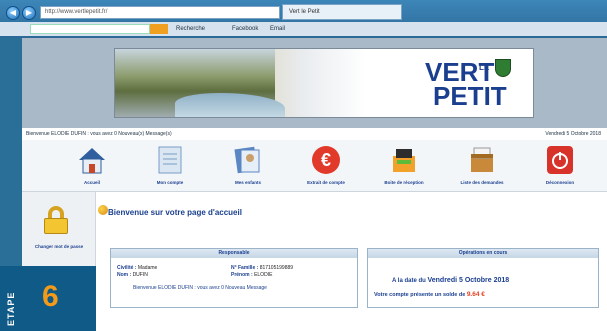 The height and width of the screenshot is (331, 607). I want to click on responsable-heading: Responsable, so click(234, 253).